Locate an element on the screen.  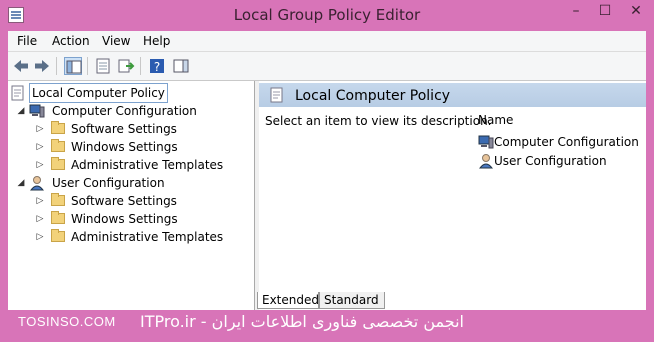
export-list-icon is located at coordinates (103, 66).